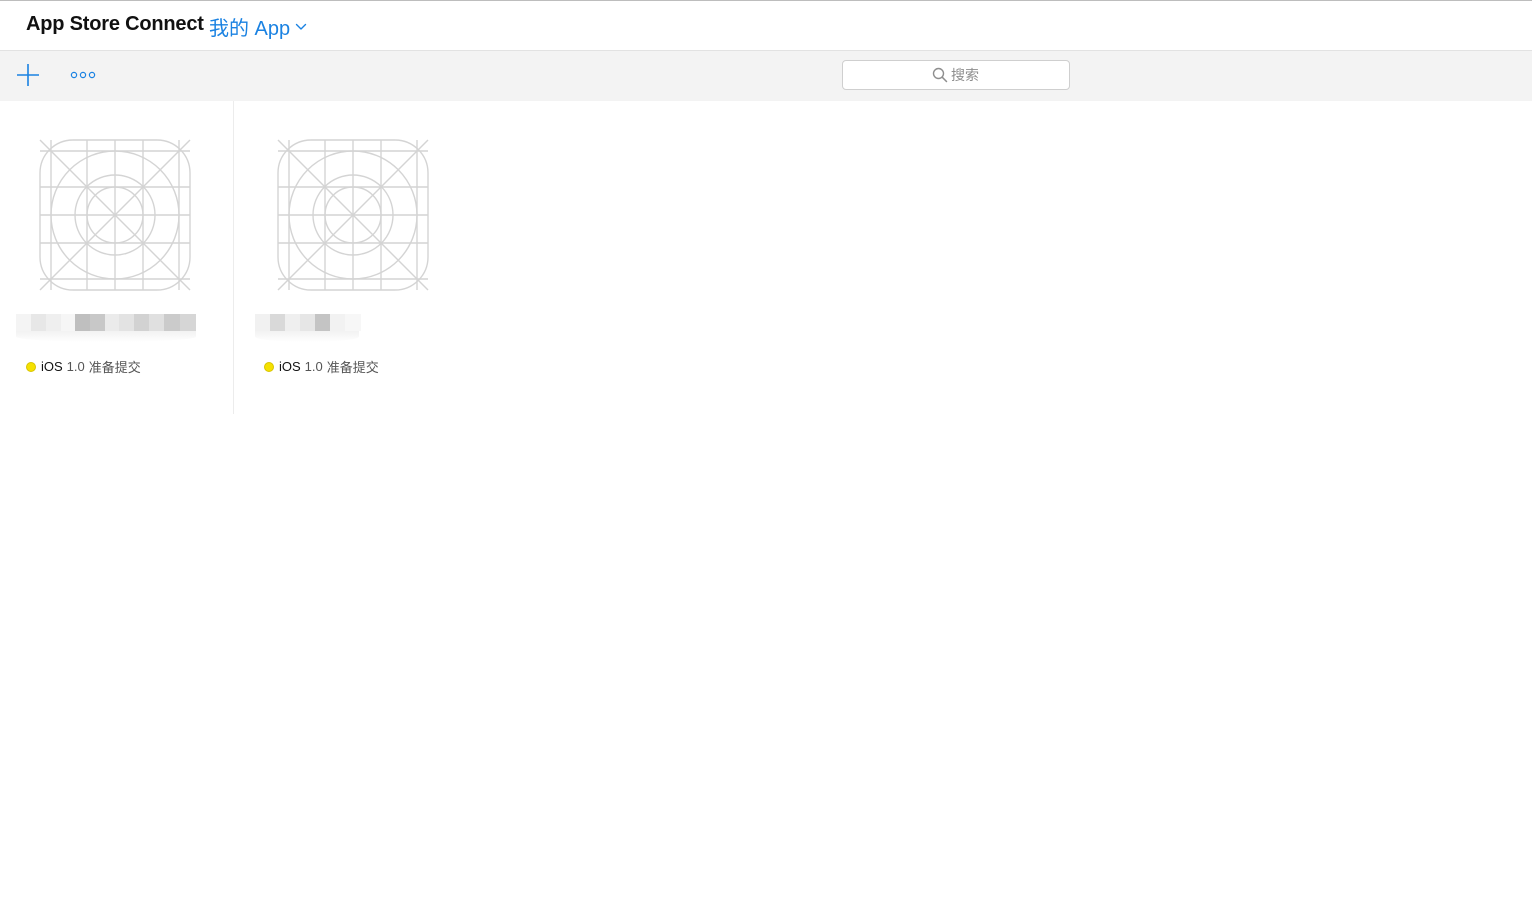 Image resolution: width=1532 pixels, height=911 pixels. What do you see at coordinates (766, 76) in the screenshot?
I see `toolbar` at bounding box center [766, 76].